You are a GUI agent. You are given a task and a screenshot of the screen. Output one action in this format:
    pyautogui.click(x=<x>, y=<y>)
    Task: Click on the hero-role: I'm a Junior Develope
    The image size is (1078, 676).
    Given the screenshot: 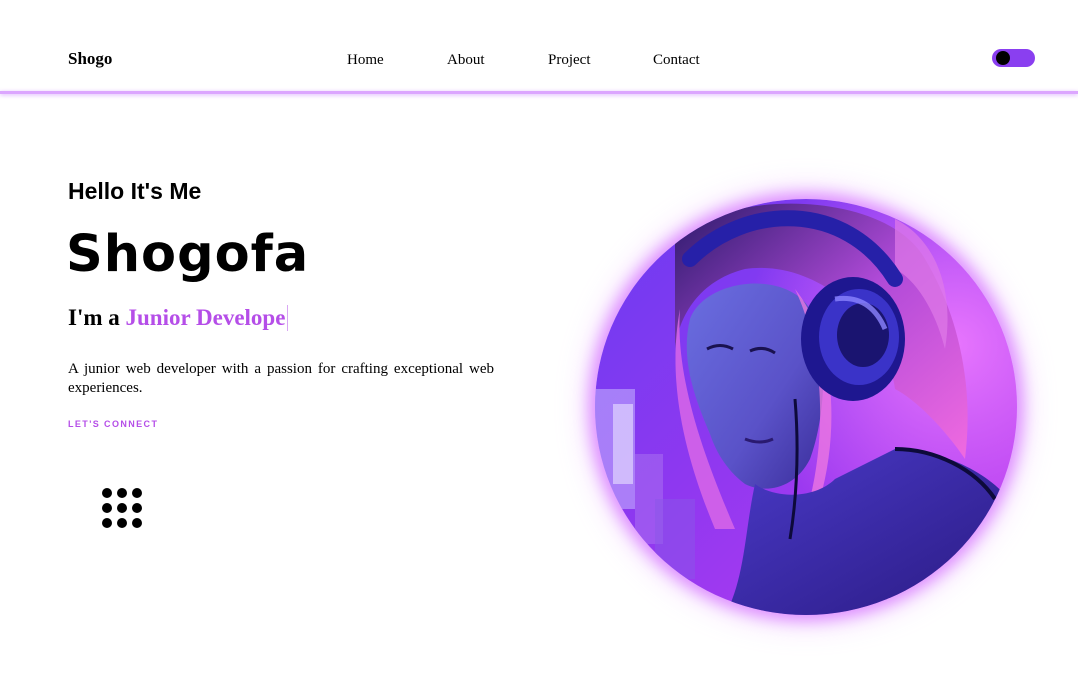 What is the action you would take?
    pyautogui.click(x=178, y=318)
    